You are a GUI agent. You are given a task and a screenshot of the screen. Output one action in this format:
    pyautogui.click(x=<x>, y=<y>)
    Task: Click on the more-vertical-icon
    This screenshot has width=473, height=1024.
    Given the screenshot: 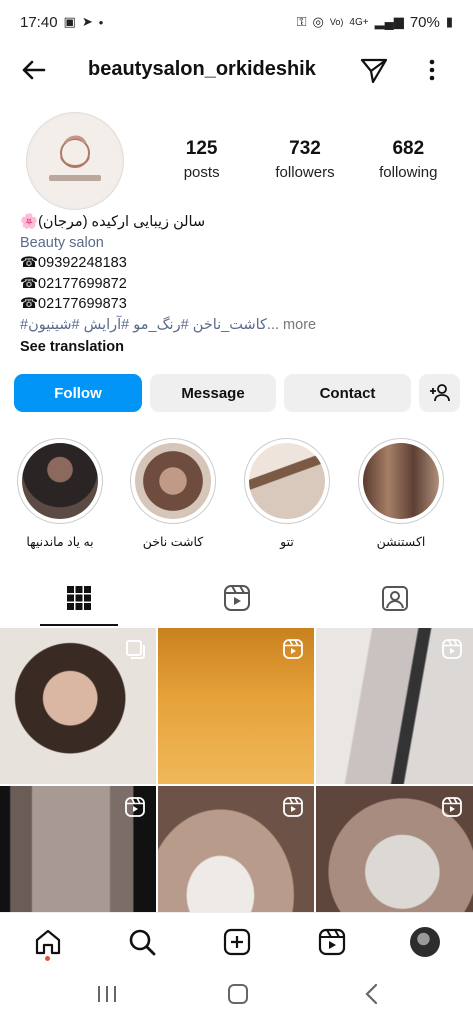 What is the action you would take?
    pyautogui.click(x=432, y=70)
    